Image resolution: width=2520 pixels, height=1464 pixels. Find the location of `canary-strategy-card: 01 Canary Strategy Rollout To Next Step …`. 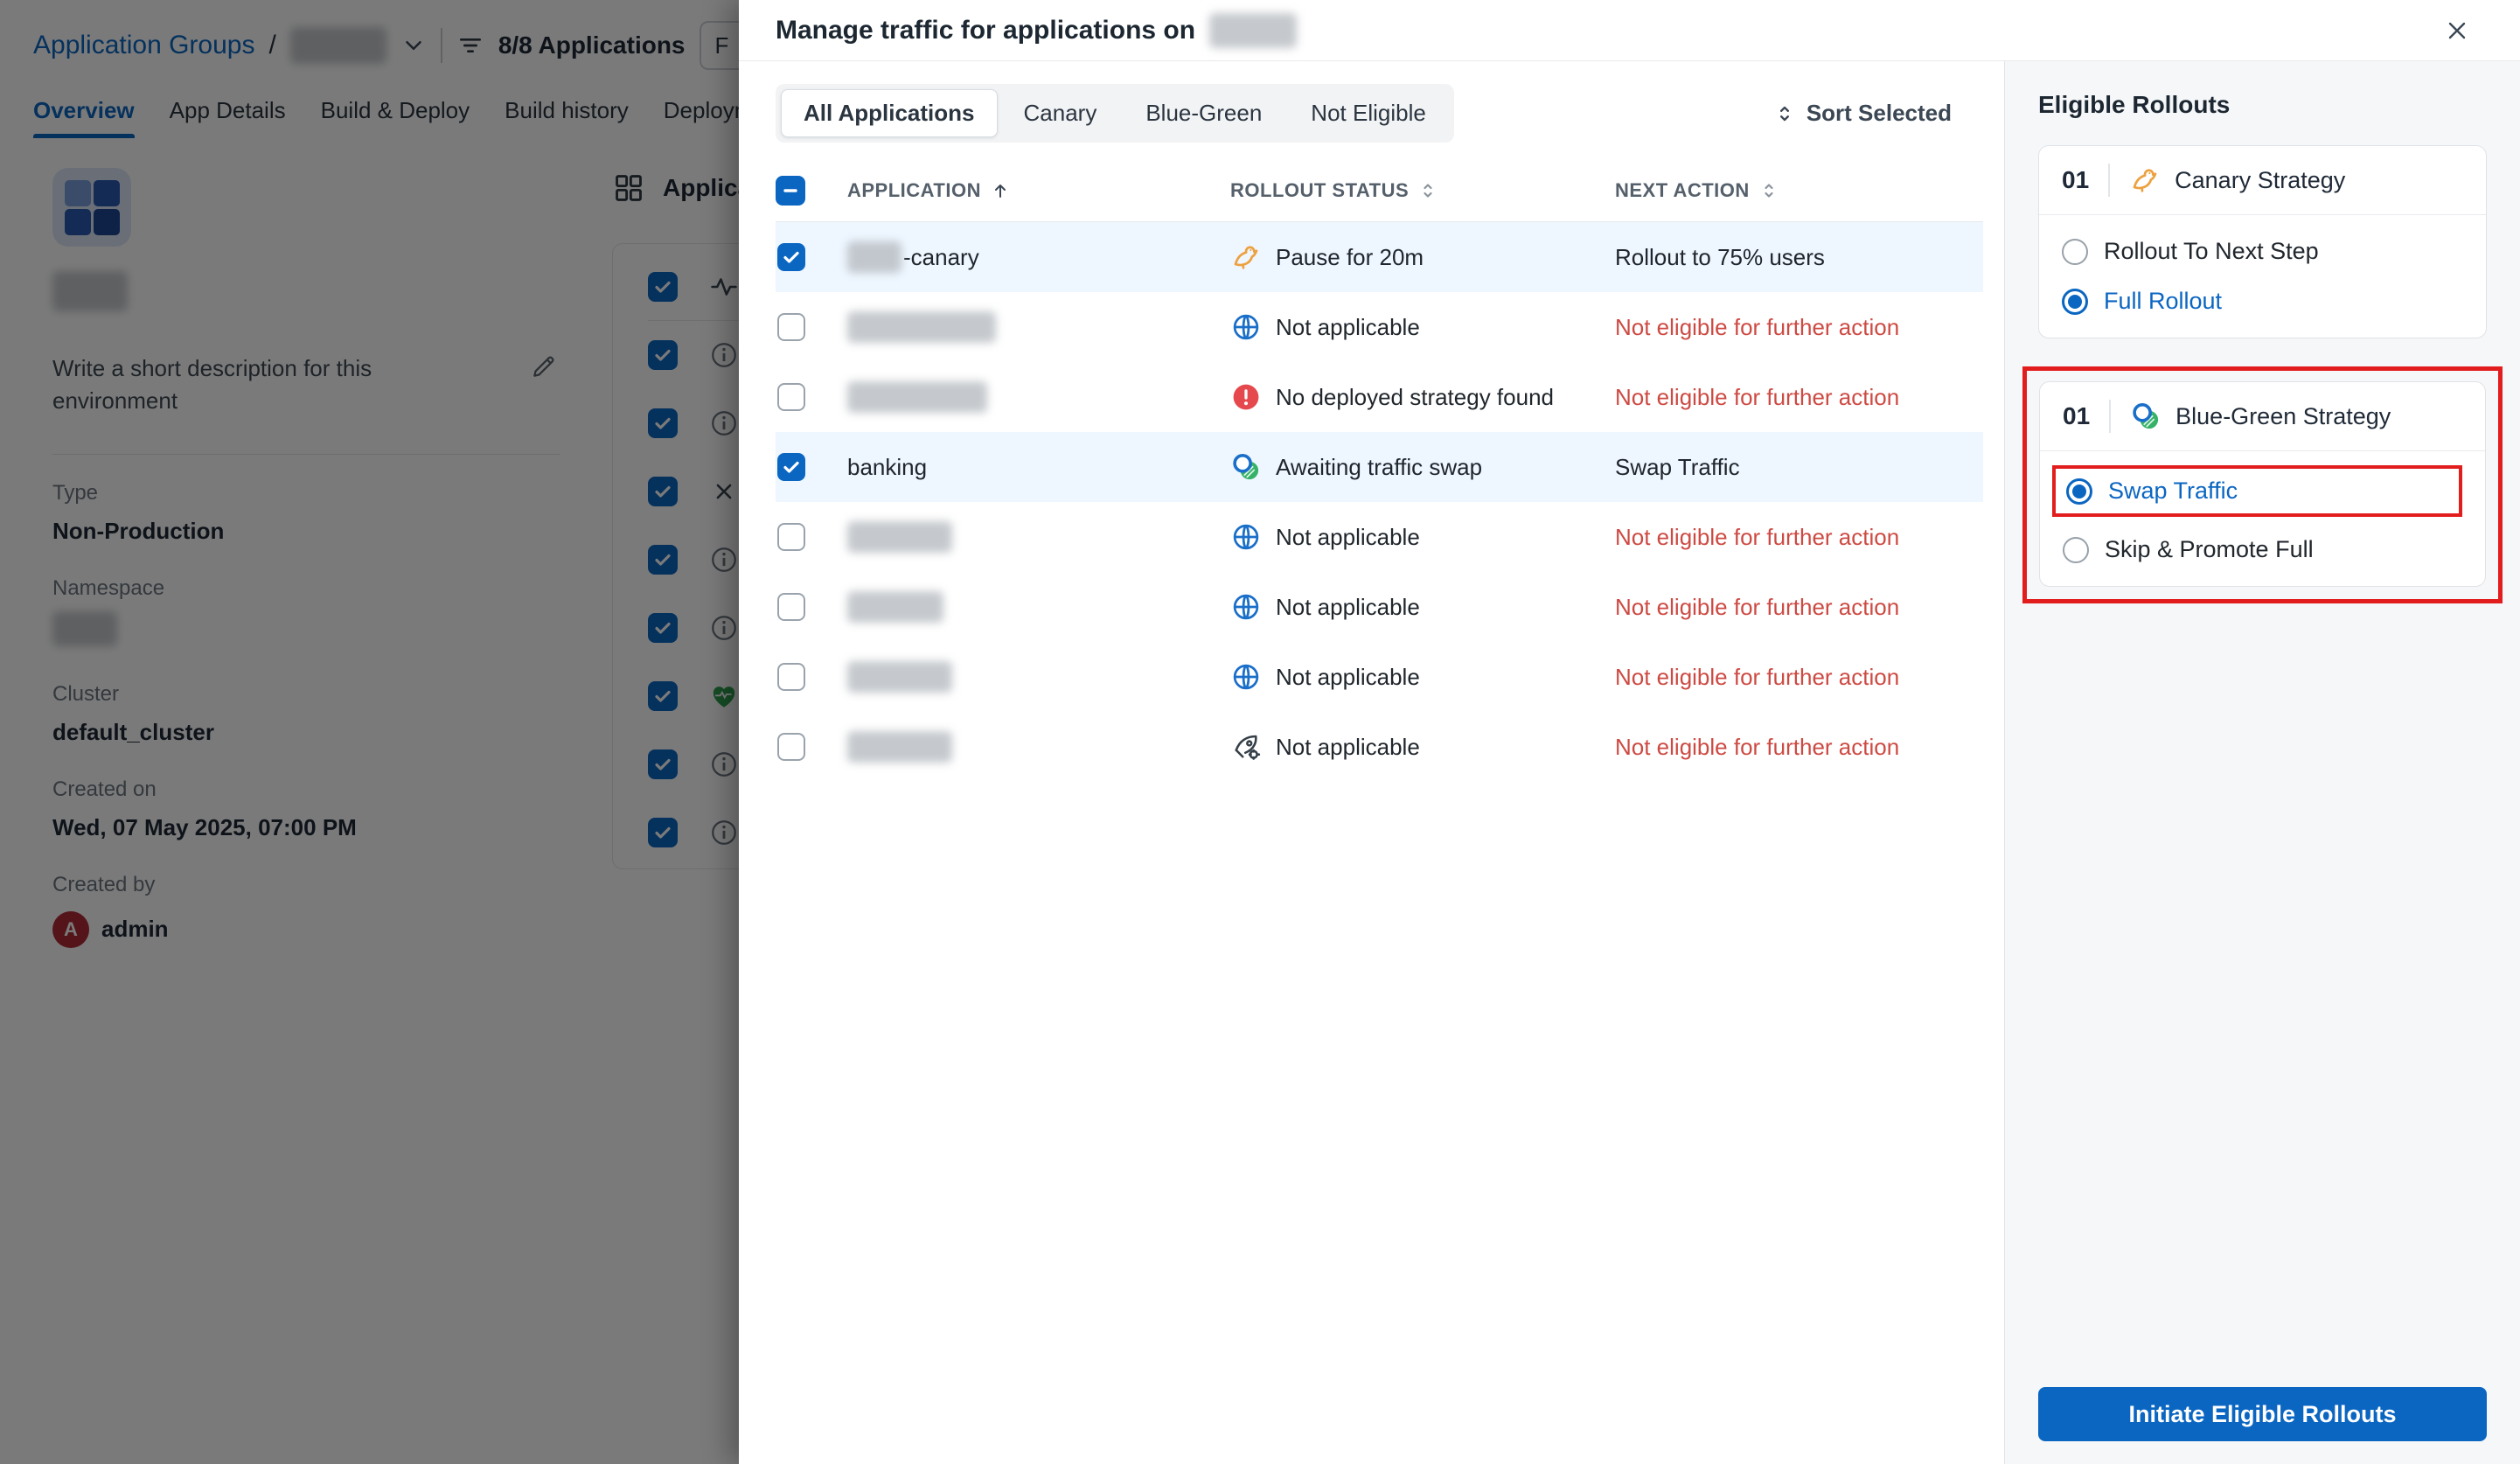

canary-strategy-card: 01 Canary Strategy Rollout To Next Step … is located at coordinates (2262, 241).